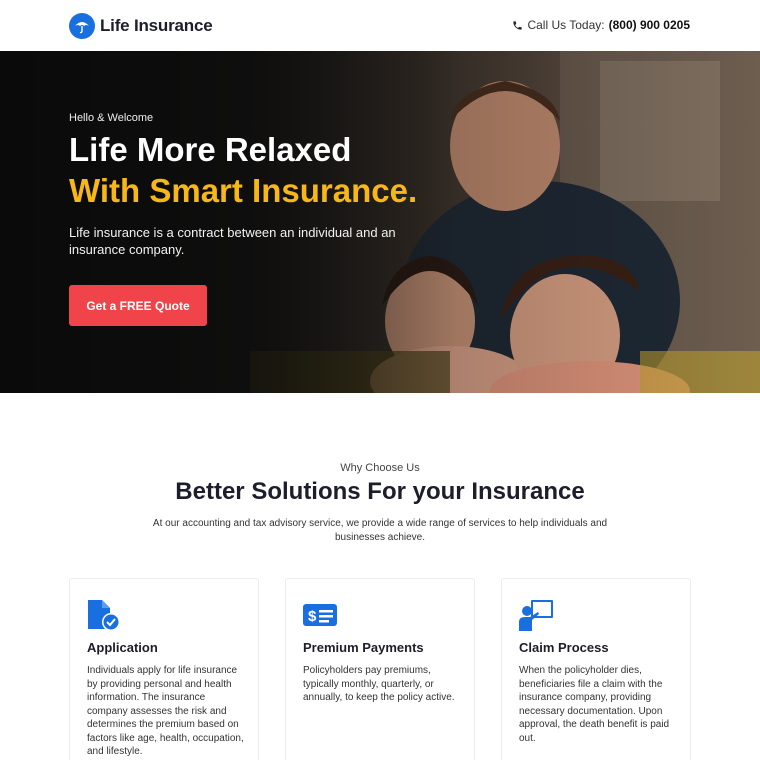  What do you see at coordinates (210, 149) in the screenshot?
I see `hero-headline-line1: Life More Relaxed` at bounding box center [210, 149].